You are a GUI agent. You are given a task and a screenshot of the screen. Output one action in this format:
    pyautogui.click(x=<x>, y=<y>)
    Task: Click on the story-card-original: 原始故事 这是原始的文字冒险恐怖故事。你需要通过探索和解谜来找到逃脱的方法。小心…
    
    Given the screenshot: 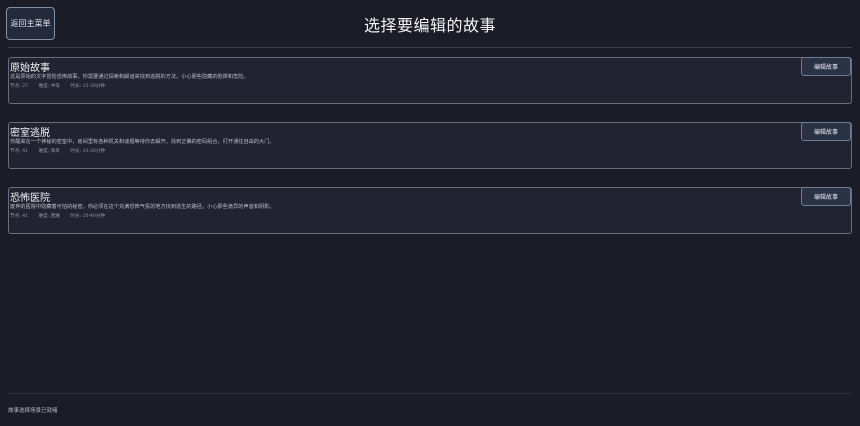 What is the action you would take?
    pyautogui.click(x=430, y=80)
    